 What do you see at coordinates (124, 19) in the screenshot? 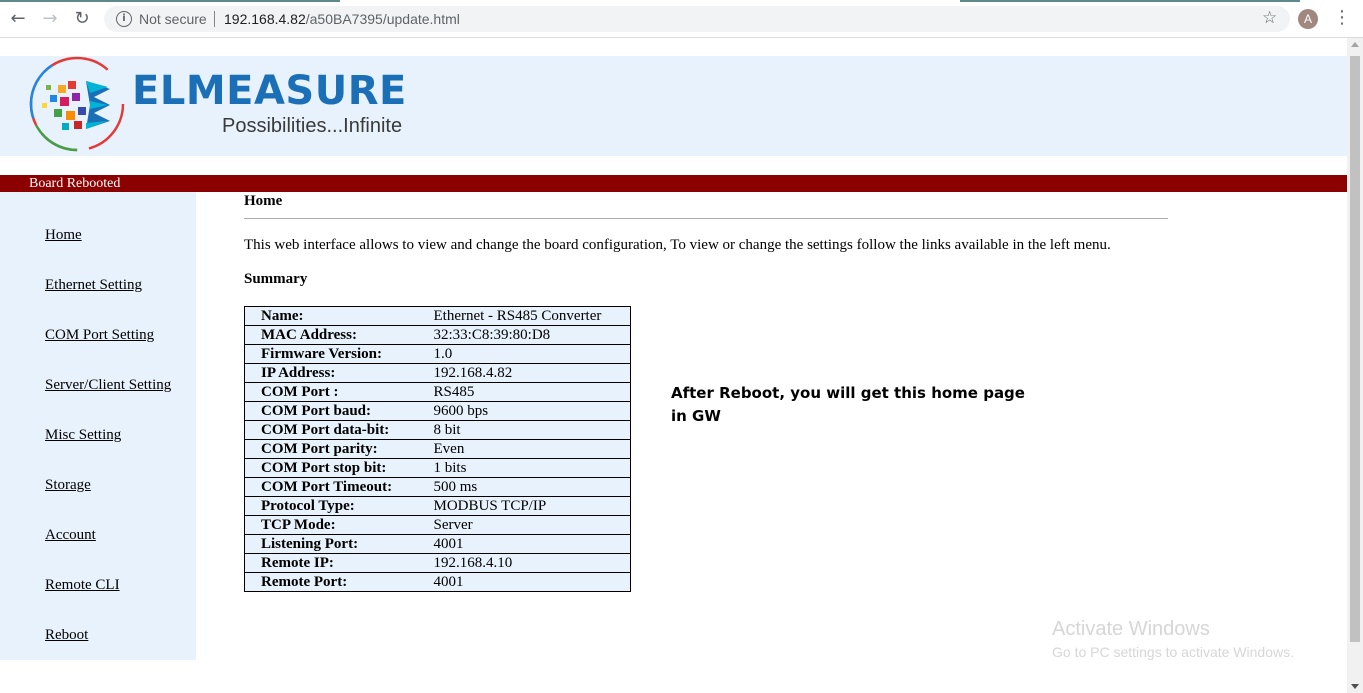
I see `info-icon: i` at bounding box center [124, 19].